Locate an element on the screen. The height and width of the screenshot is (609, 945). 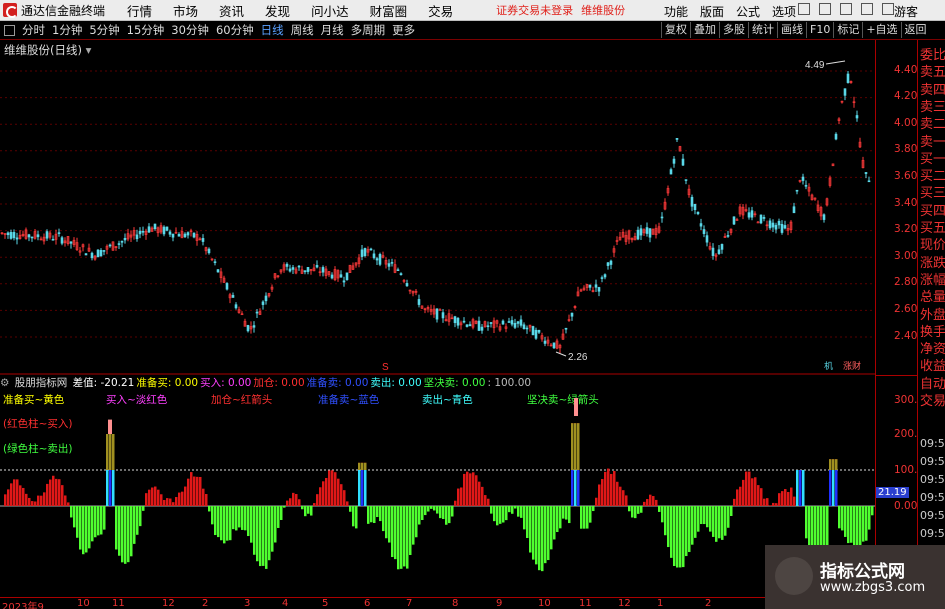
period-15min: 15分钟 is located at coordinates (146, 30).